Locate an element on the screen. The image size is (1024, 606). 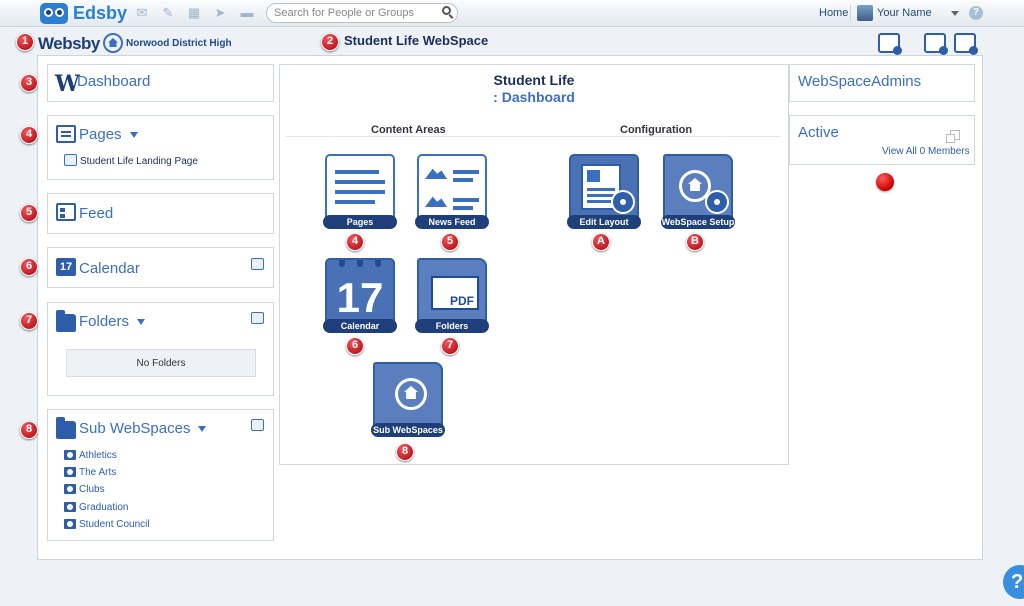
copy-icon is located at coordinates (953, 136).